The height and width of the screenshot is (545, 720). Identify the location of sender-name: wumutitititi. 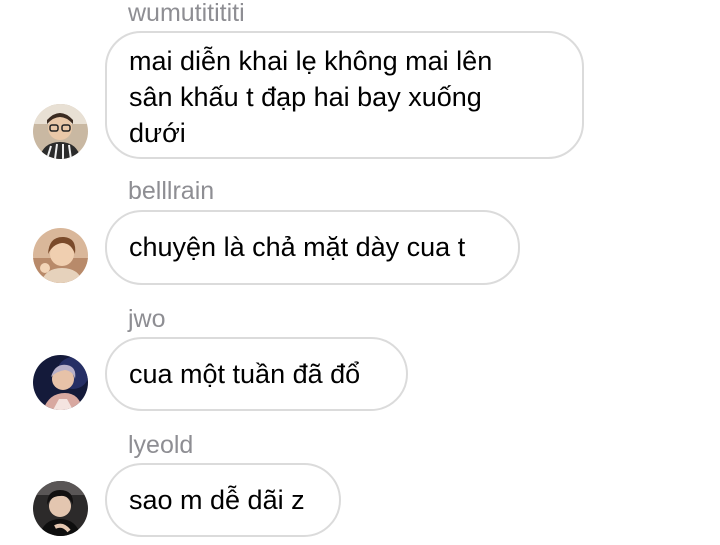
(186, 14).